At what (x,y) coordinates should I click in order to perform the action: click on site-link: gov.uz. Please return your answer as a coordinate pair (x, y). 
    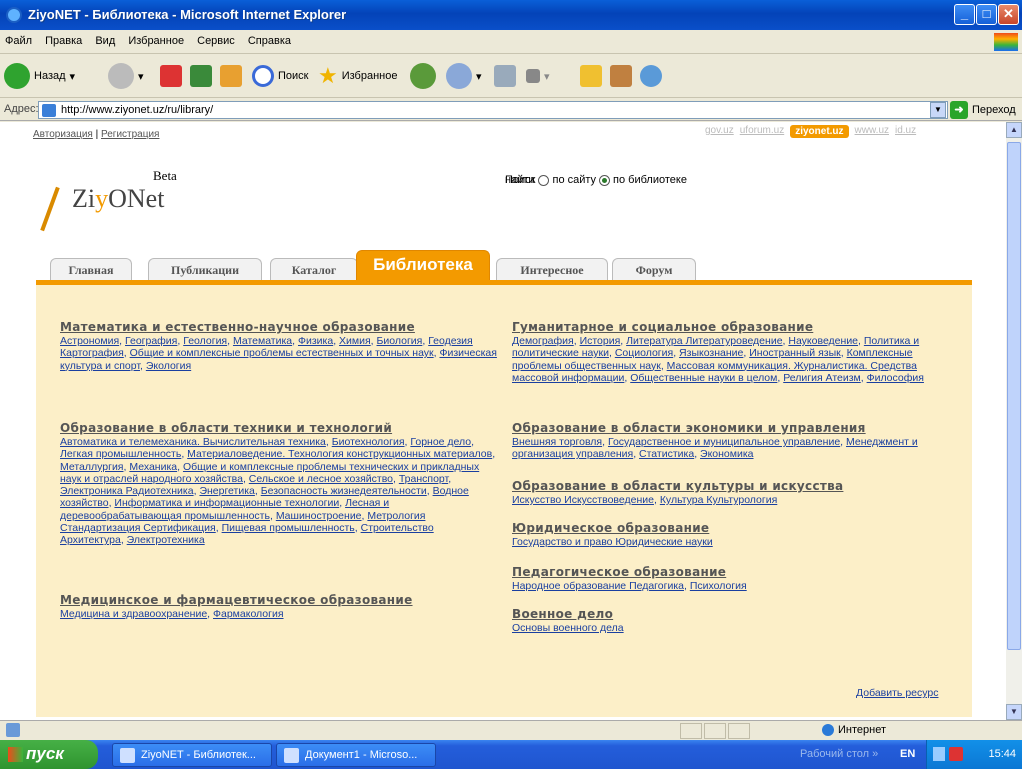
    Looking at the image, I should click on (719, 131).